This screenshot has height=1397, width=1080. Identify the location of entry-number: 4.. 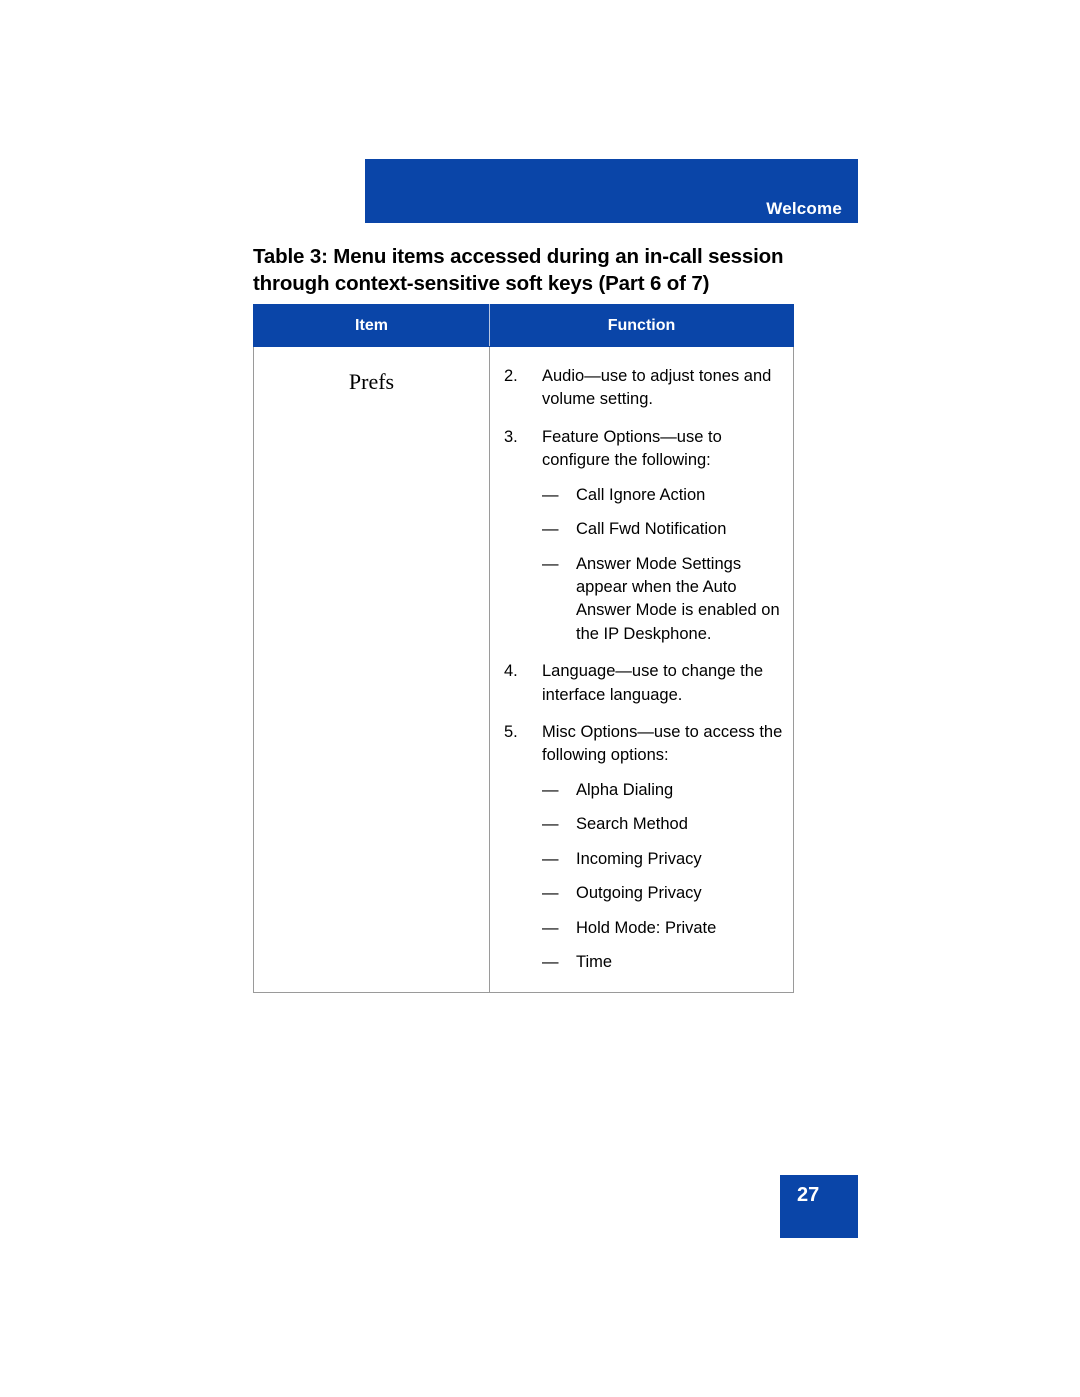
(511, 671).